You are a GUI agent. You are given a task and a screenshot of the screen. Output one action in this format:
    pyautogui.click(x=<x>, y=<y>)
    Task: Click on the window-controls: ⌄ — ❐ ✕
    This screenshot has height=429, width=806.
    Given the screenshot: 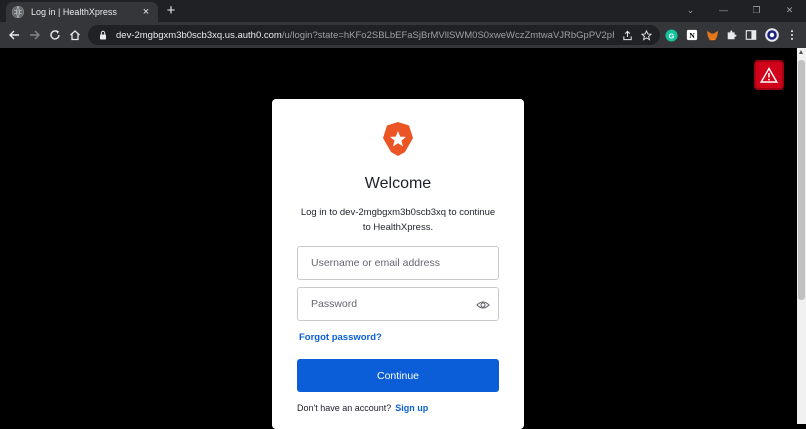 What is the action you would take?
    pyautogui.click(x=740, y=10)
    